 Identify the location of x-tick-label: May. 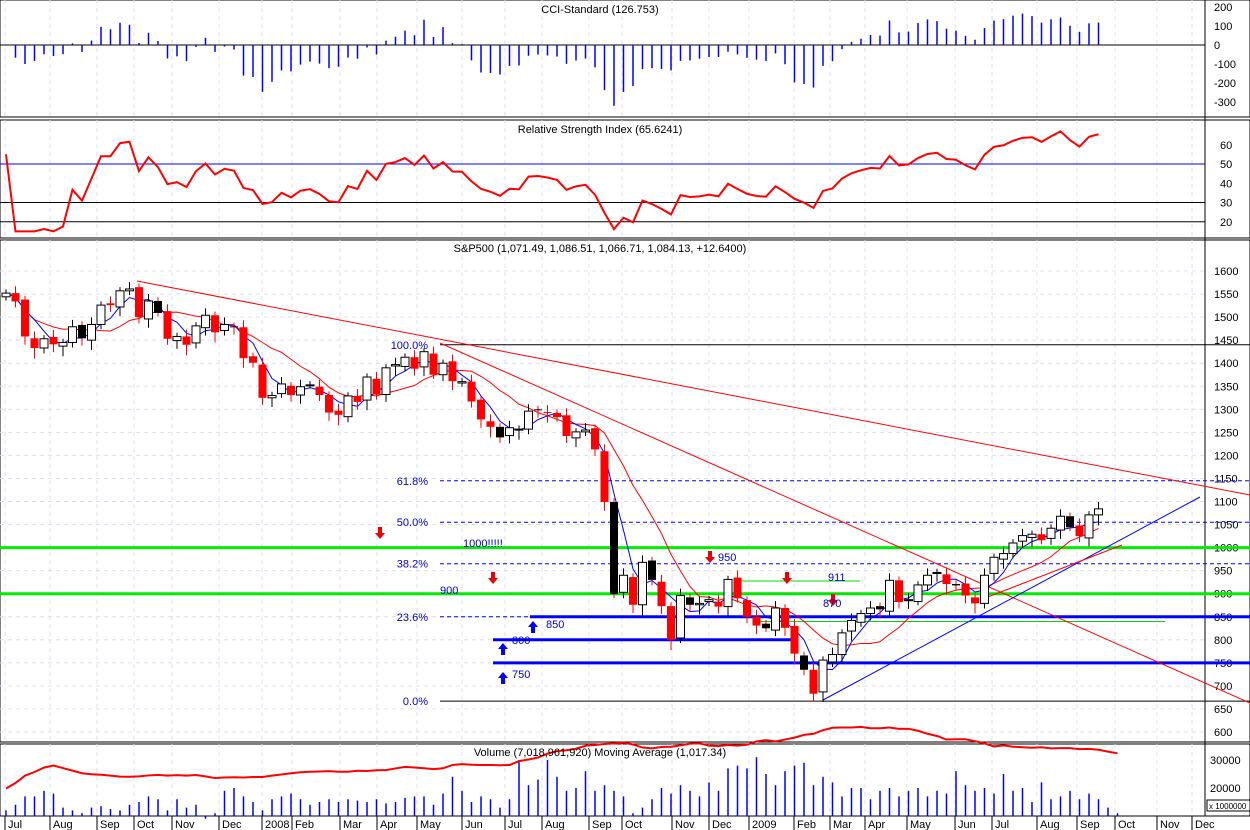
(430, 824).